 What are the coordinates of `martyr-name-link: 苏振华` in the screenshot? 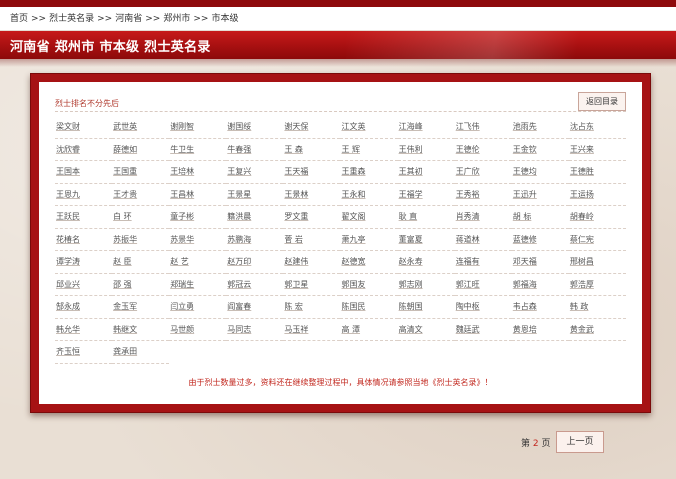 It's located at (141, 240).